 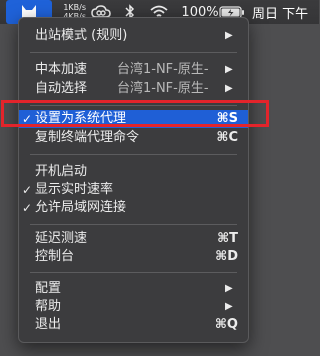 I want to click on menu-item-config: 配置 ▶, so click(x=133, y=289).